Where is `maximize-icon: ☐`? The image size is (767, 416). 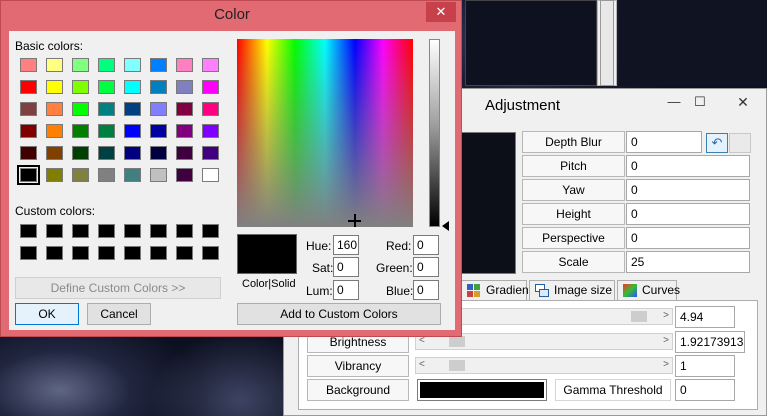
maximize-icon: ☐ is located at coordinates (700, 102).